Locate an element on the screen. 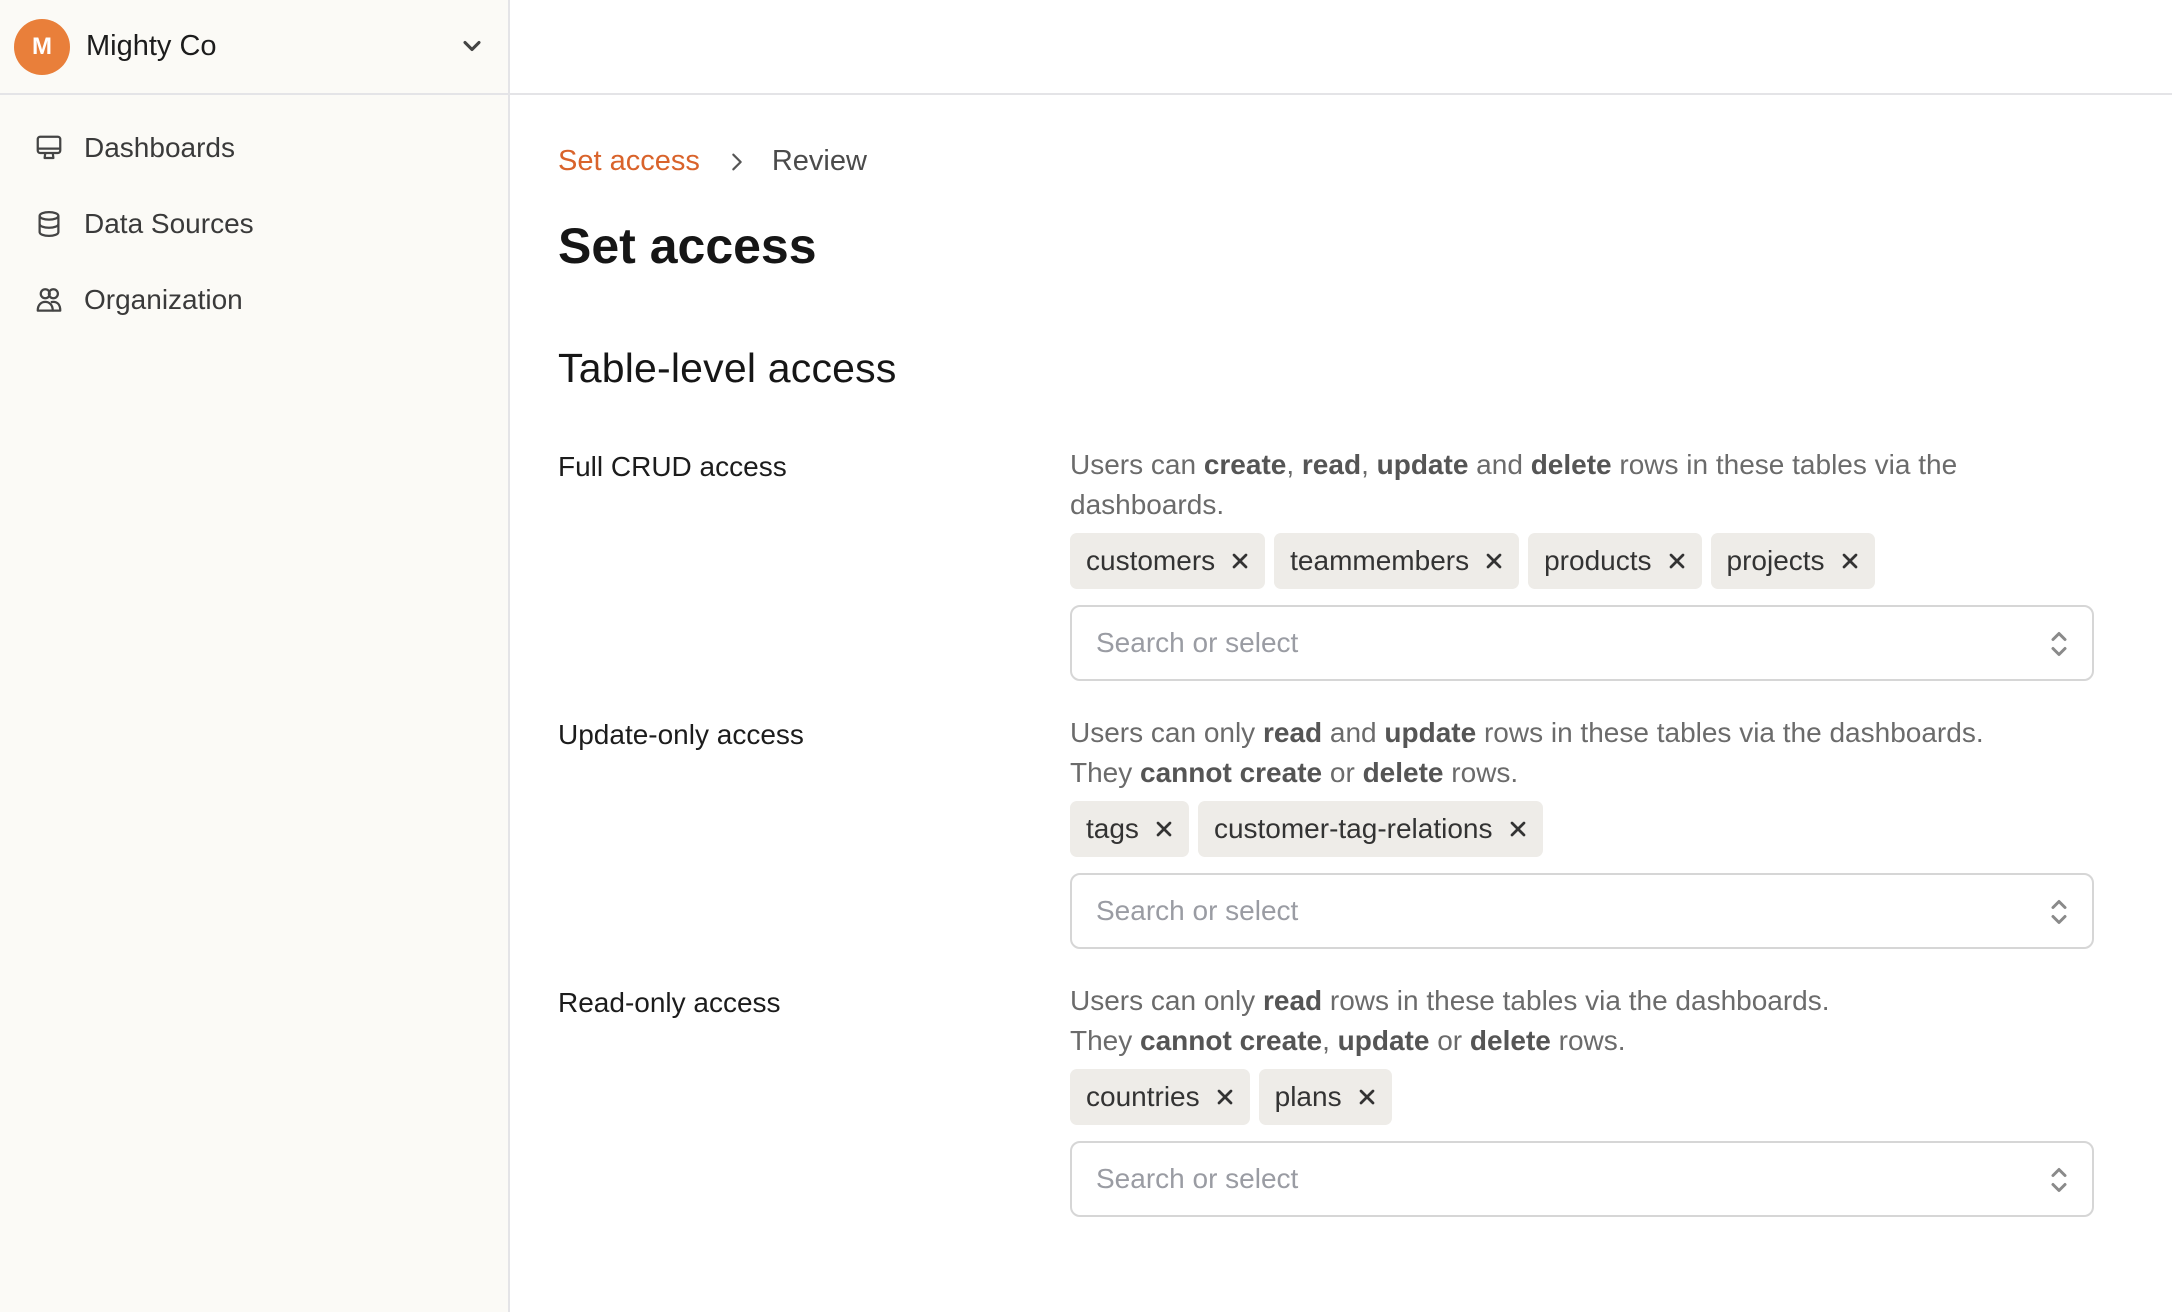  tag-label: projects is located at coordinates (1775, 560).